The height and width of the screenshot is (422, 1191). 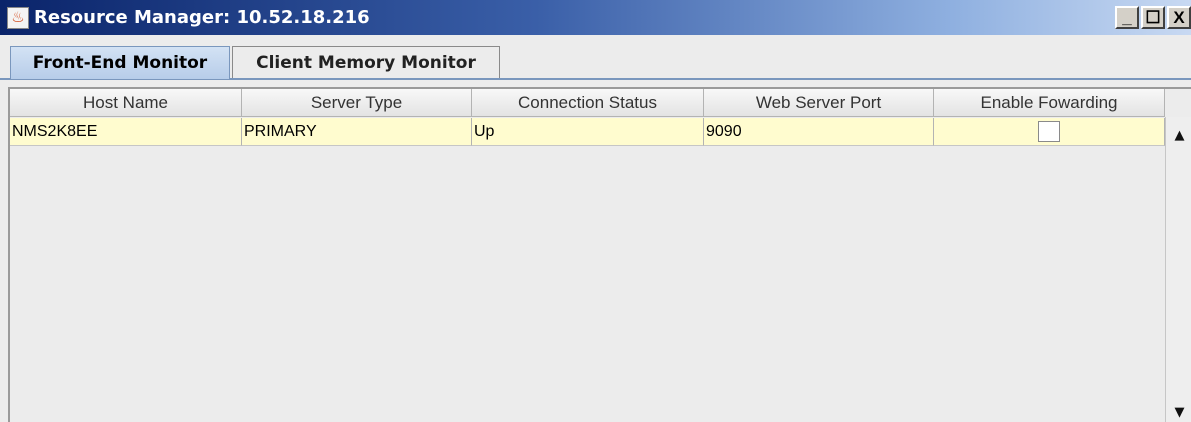 What do you see at coordinates (1049, 103) in the screenshot?
I see `column-header-enable-forwarding: Enable Fowarding` at bounding box center [1049, 103].